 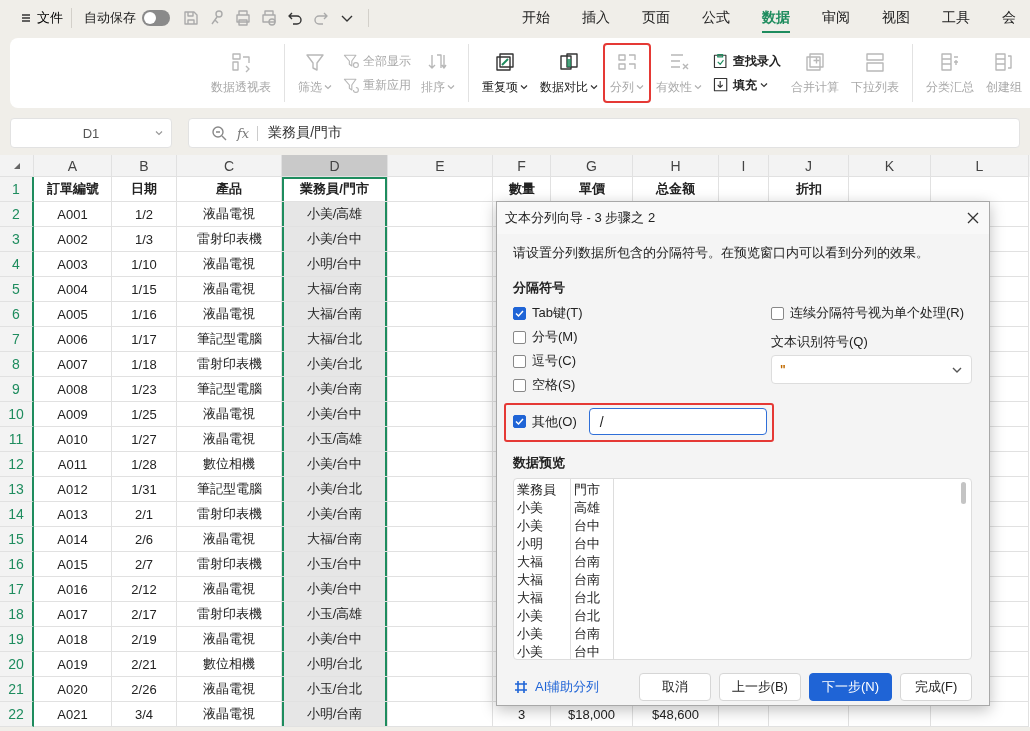 I want to click on table-cell: 日期, so click(x=144, y=189).